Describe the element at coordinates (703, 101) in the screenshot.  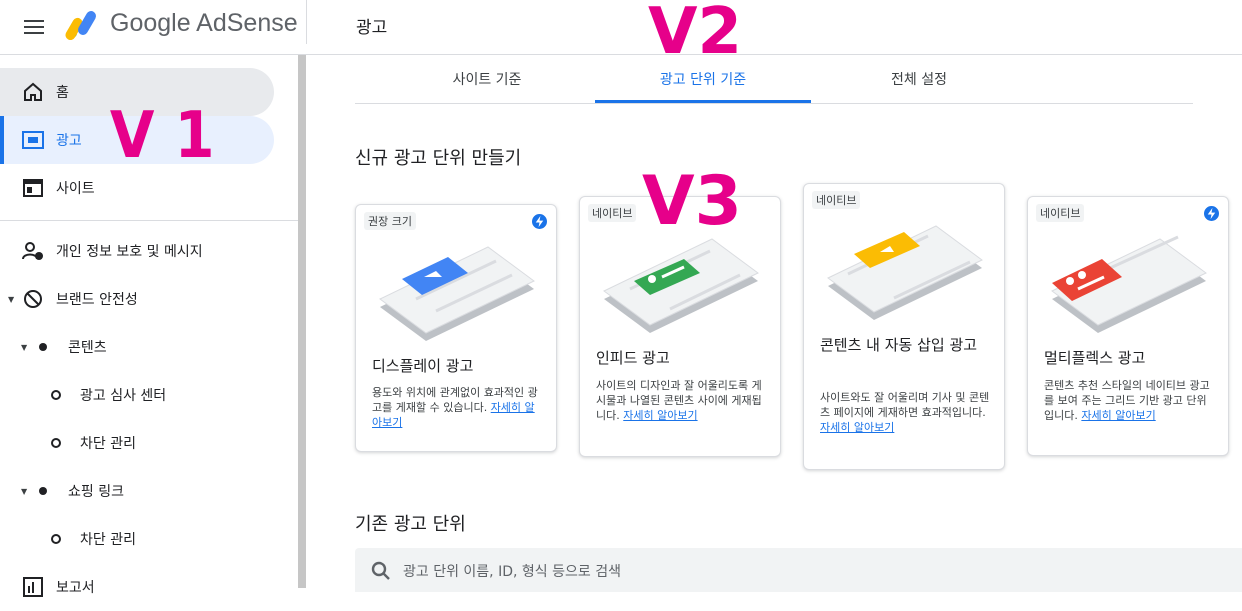
I see `active-tab-indicator` at that location.